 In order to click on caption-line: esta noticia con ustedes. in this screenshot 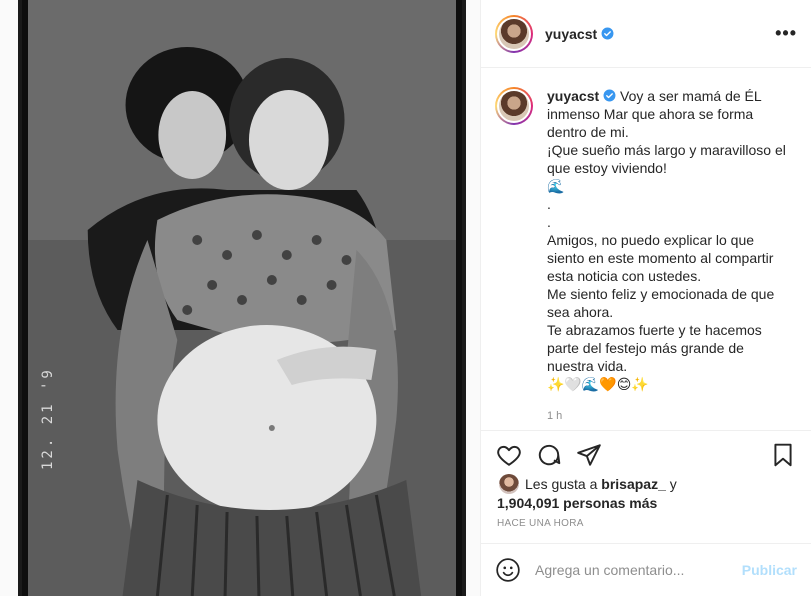, I will do `click(624, 276)`.